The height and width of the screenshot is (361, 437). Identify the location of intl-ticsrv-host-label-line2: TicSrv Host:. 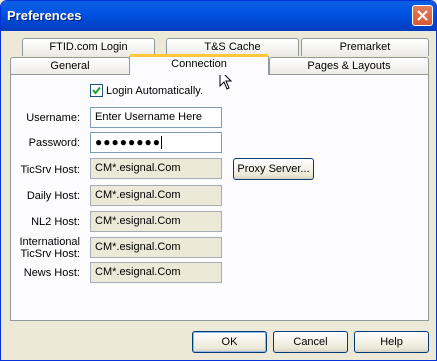
(50, 254).